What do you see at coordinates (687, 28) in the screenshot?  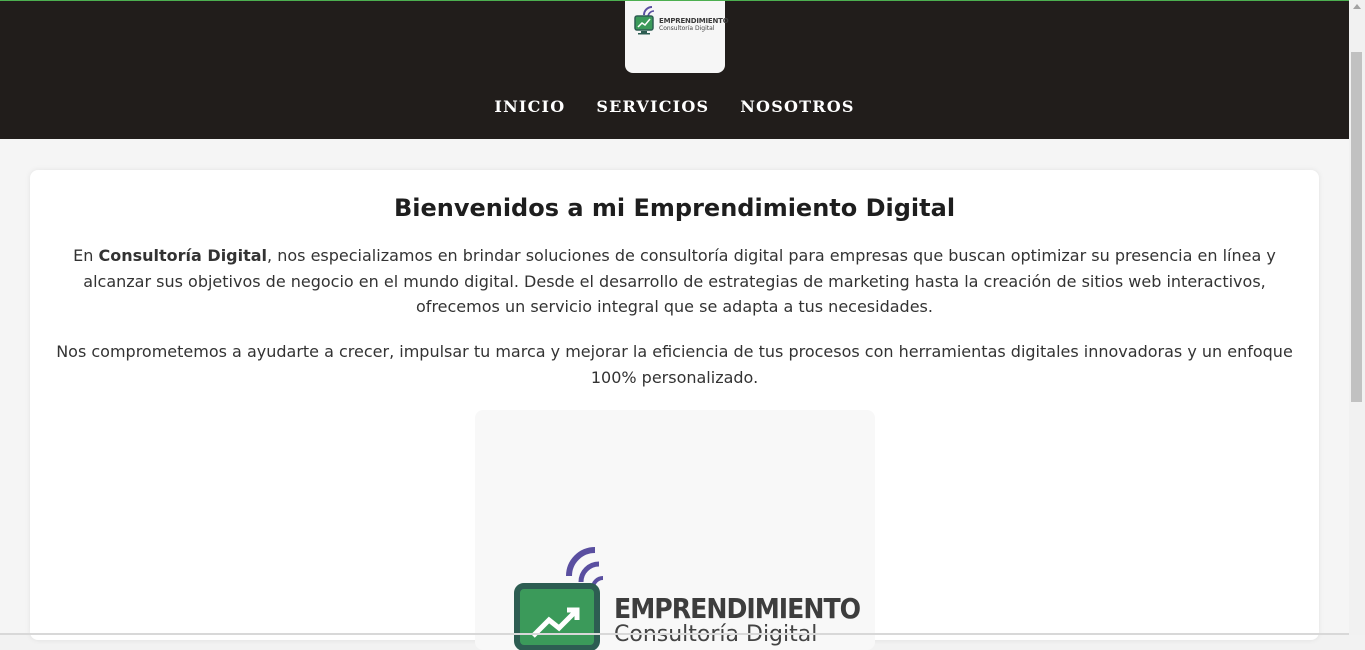 I see `brand-tagline: Consultoría Digital` at bounding box center [687, 28].